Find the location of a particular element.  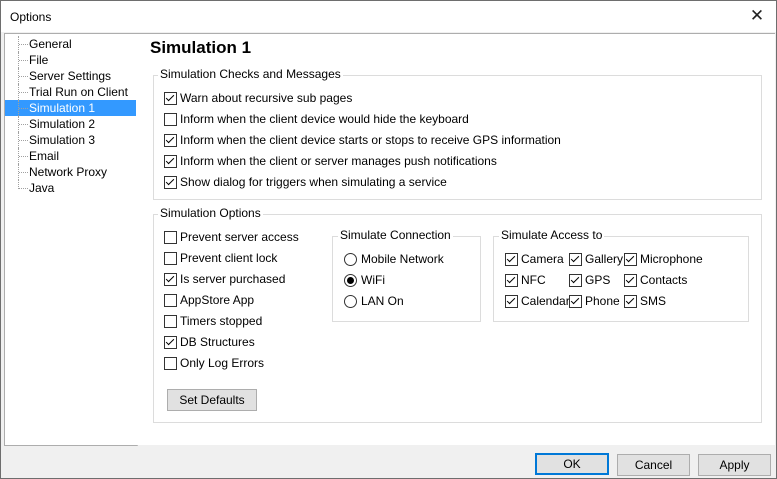

checkbox-label: GPS is located at coordinates (598, 280).